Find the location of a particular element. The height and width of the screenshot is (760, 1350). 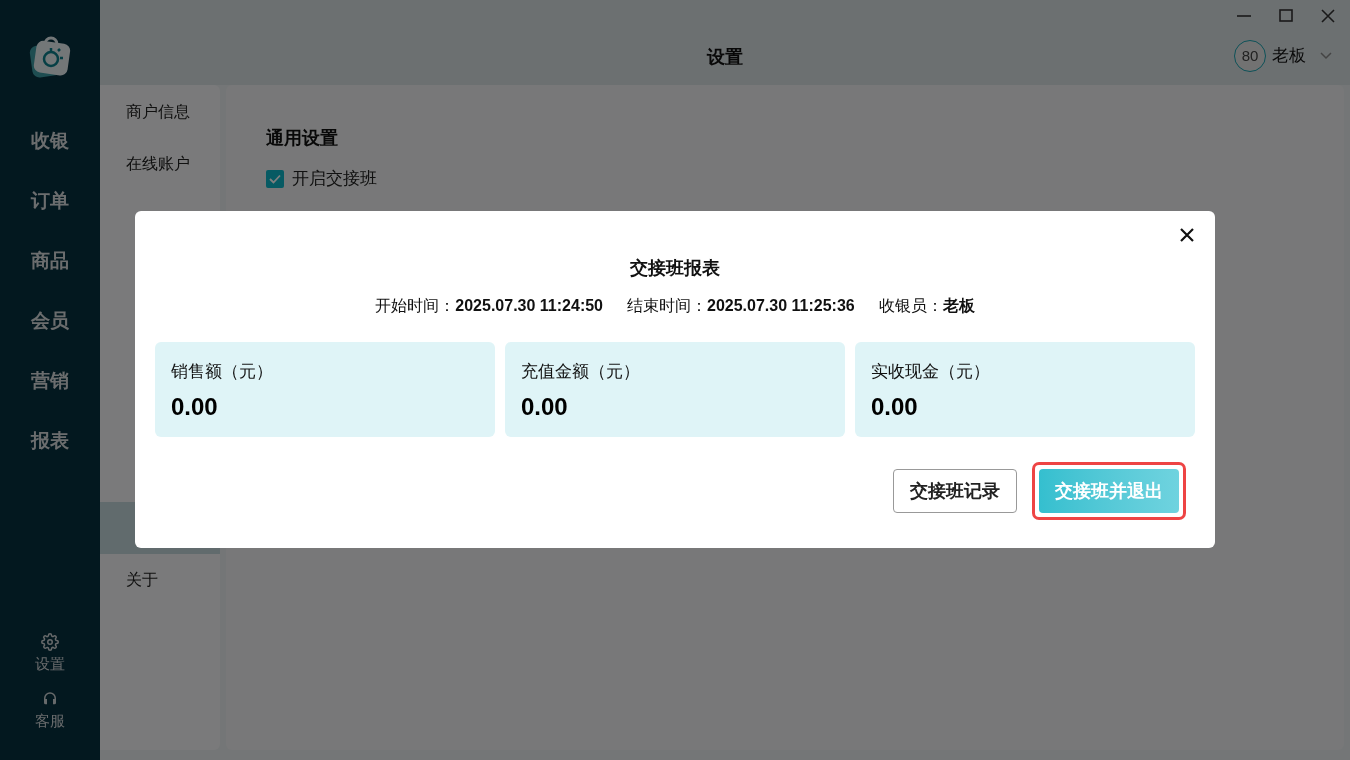

meta-value: 2025.07.30 11:24:50 is located at coordinates (529, 306).